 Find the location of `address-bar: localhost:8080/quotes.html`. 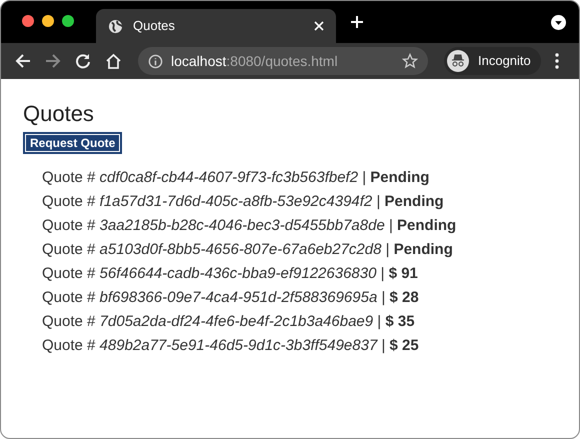

address-bar: localhost:8080/quotes.html is located at coordinates (283, 61).